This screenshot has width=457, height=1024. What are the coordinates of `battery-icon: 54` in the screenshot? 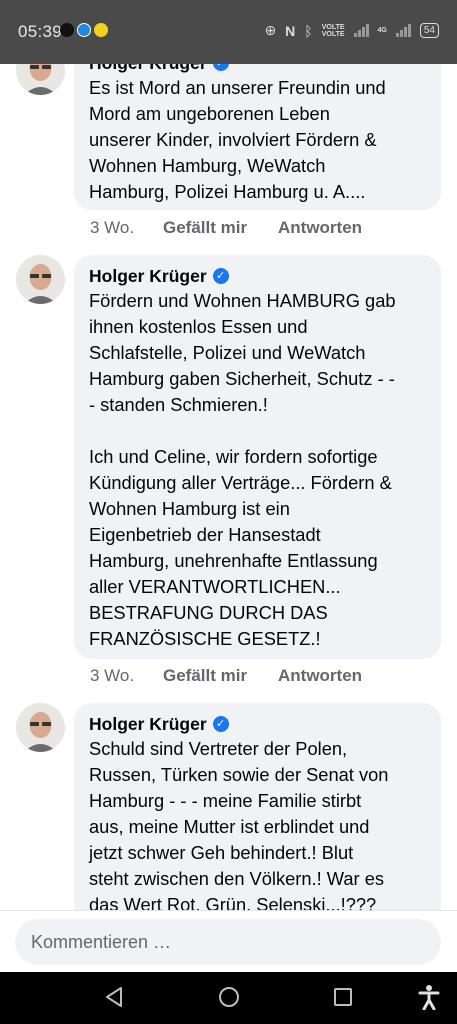 It's located at (429, 30).